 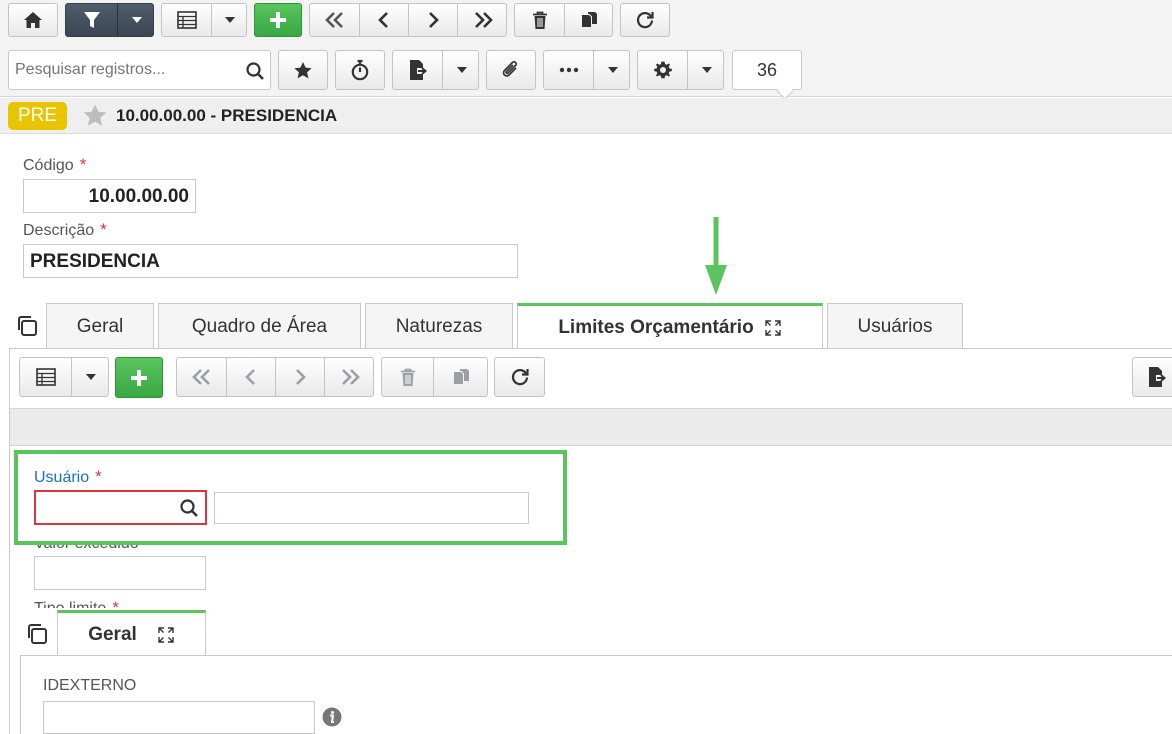 I want to click on settings-dropdown-button, so click(x=706, y=70).